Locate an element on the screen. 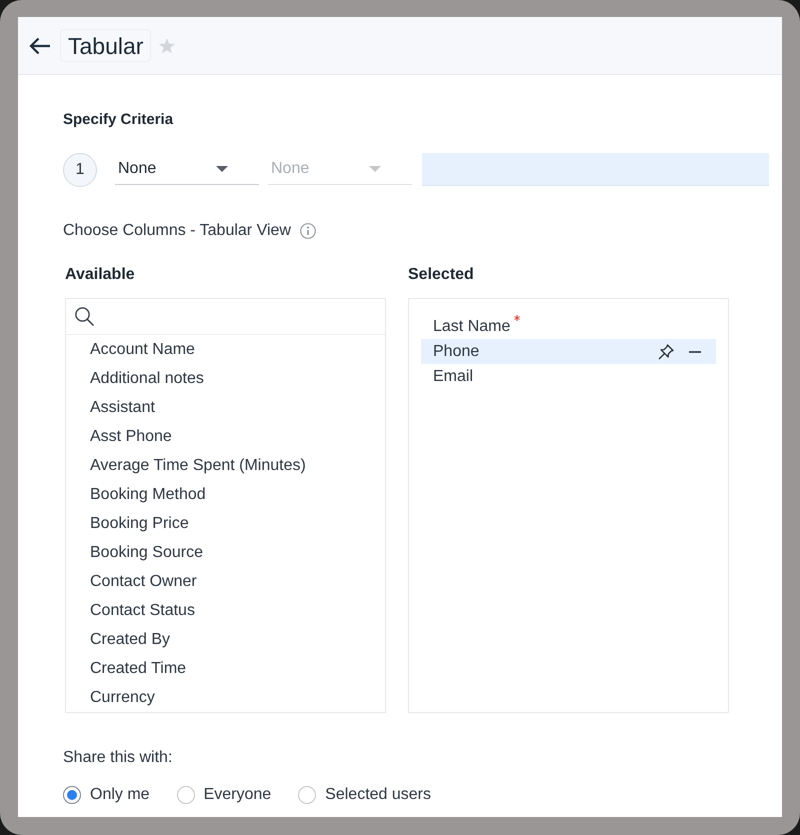  list-item: Phone is located at coordinates (568, 351).